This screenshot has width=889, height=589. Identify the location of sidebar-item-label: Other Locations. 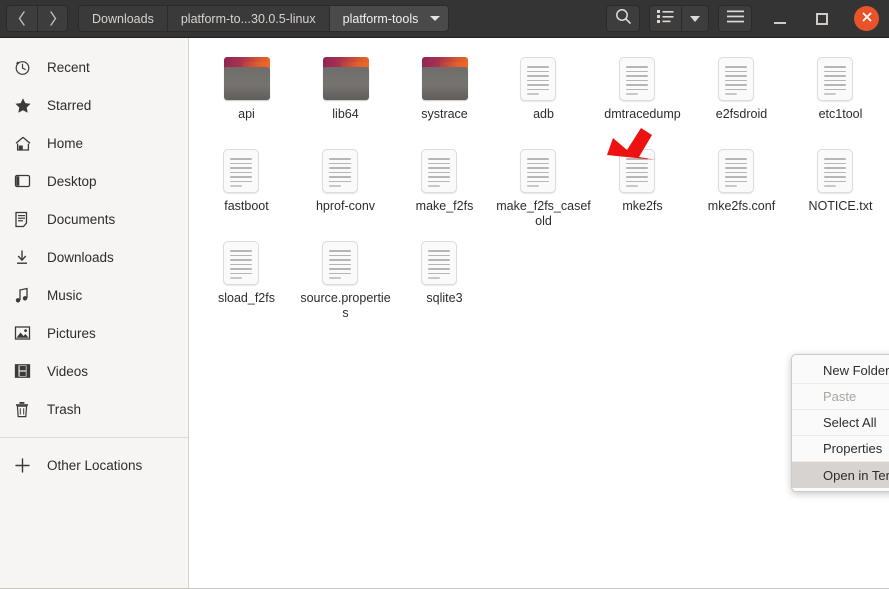
(95, 465).